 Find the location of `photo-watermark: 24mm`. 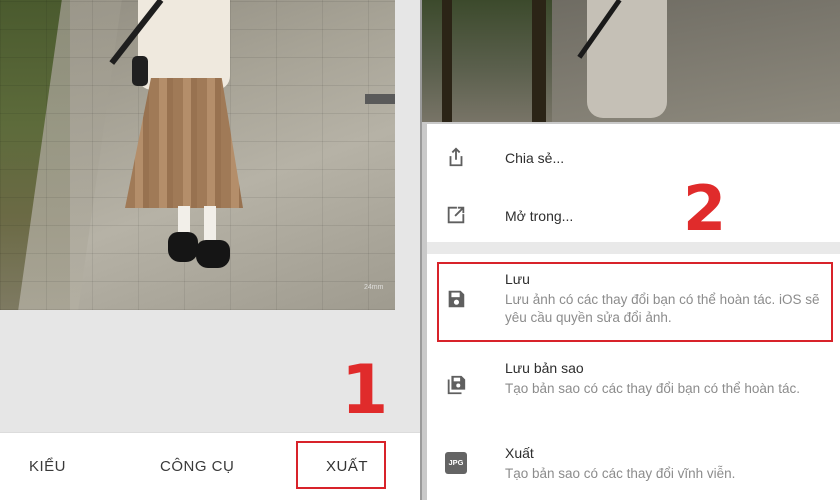

photo-watermark: 24mm is located at coordinates (374, 287).